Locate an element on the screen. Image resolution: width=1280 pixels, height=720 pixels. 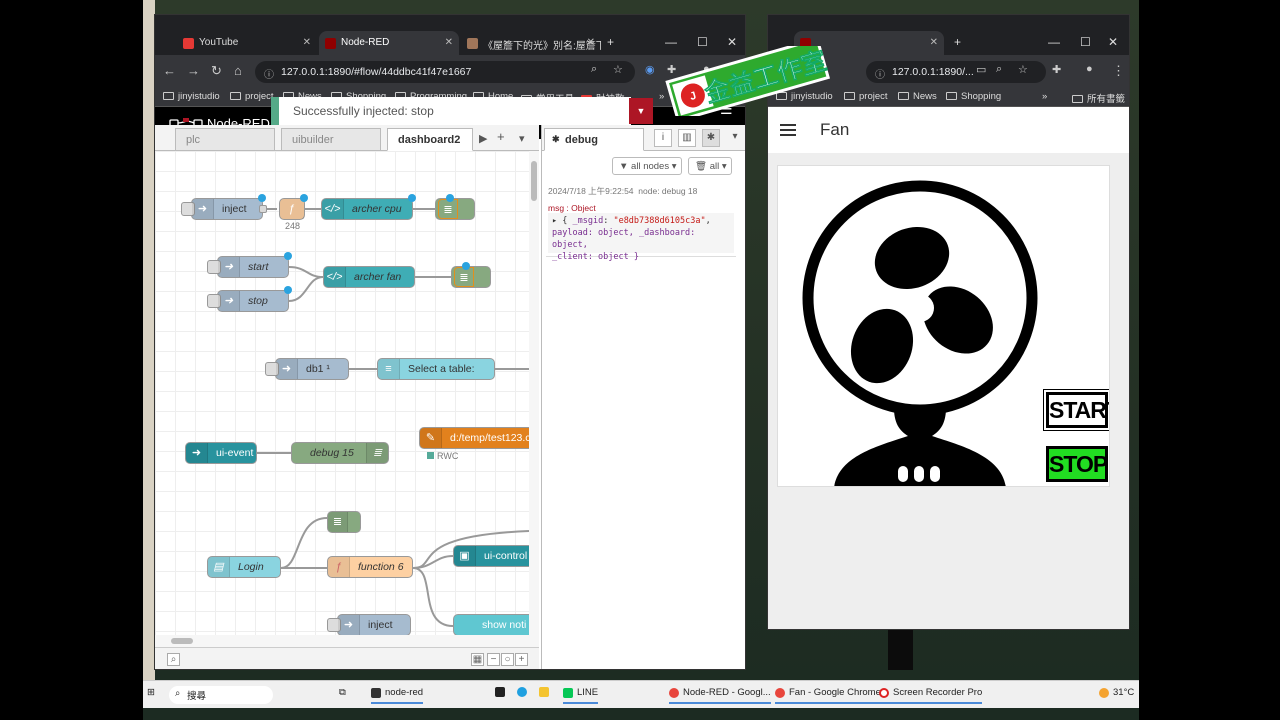
taskbar-explorer is located at coordinates (544, 693).